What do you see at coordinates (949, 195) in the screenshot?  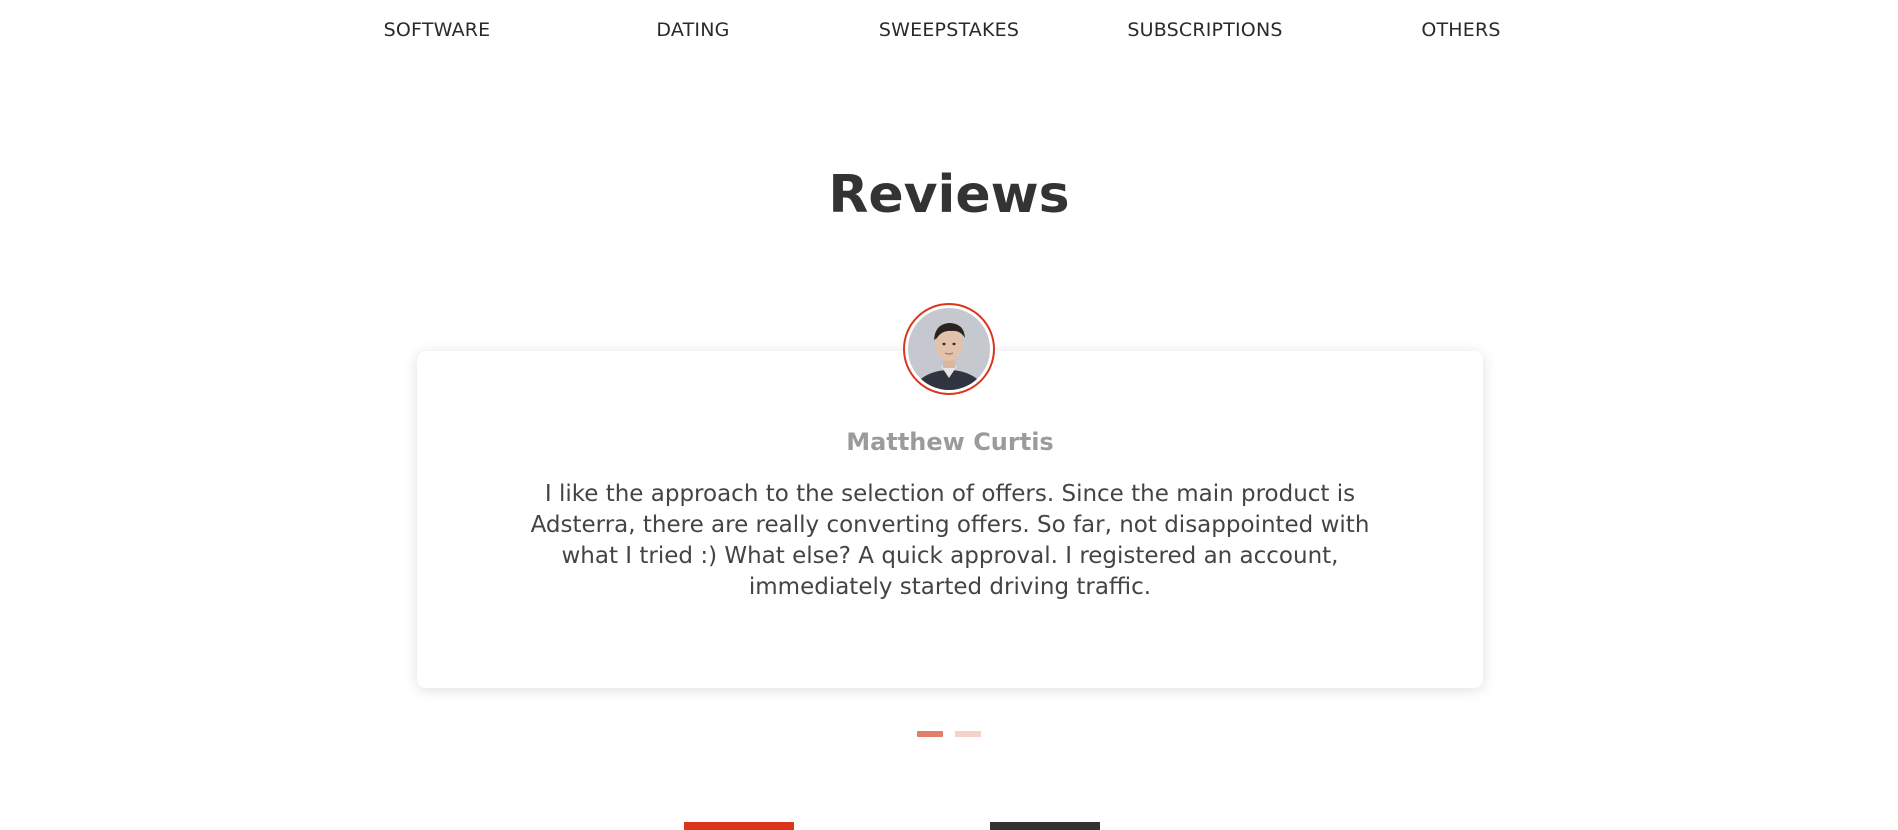 I see `reviews-title: Reviews` at bounding box center [949, 195].